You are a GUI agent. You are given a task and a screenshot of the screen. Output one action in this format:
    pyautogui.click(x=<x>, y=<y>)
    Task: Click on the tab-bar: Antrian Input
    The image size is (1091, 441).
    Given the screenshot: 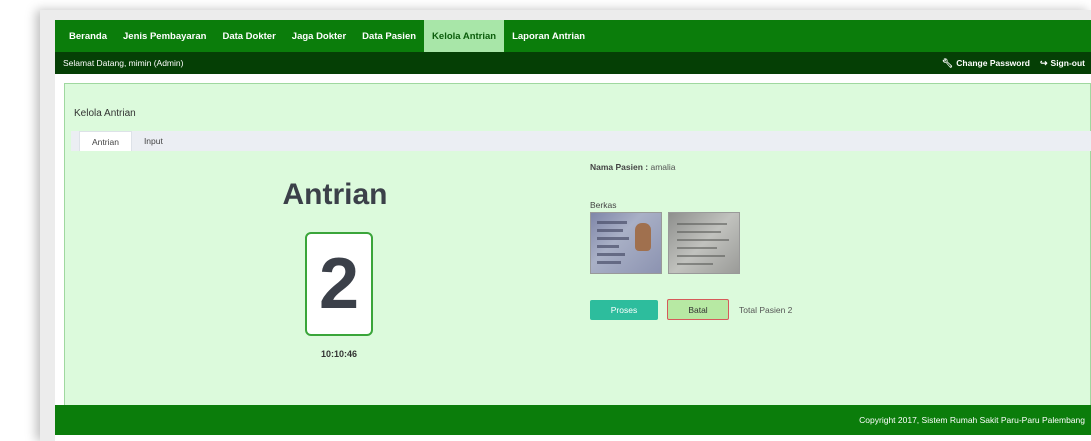 What is the action you would take?
    pyautogui.click(x=581, y=141)
    